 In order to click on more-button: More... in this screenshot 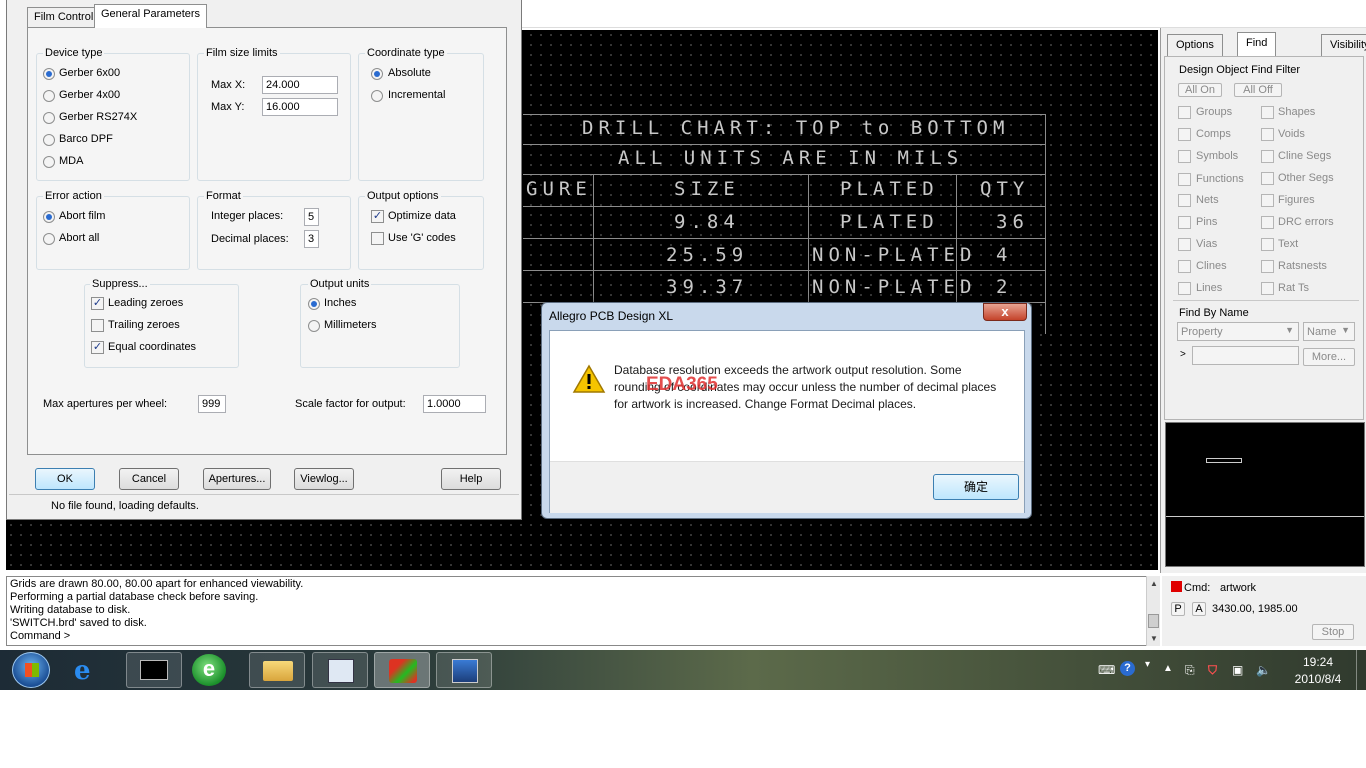, I will do `click(1329, 357)`.